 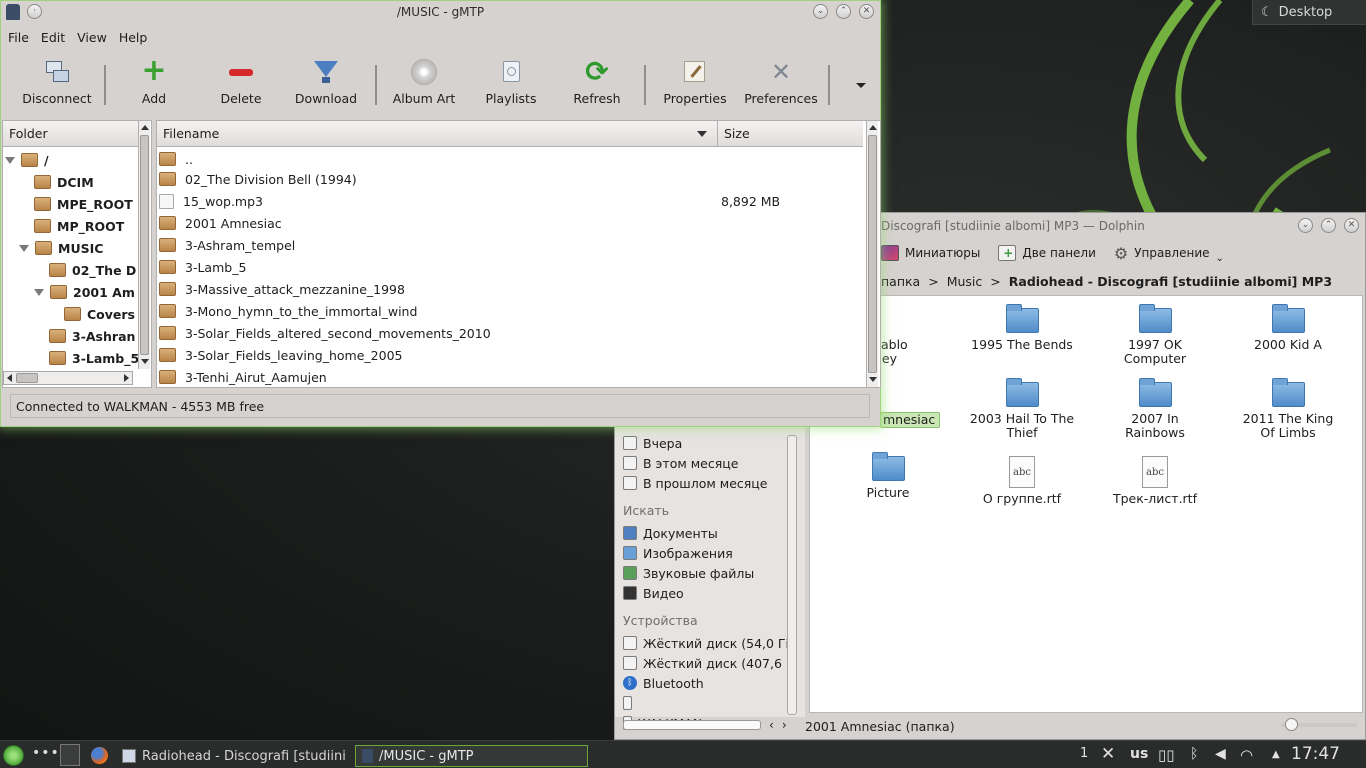 I want to click on zoom-slider, so click(x=1319, y=724).